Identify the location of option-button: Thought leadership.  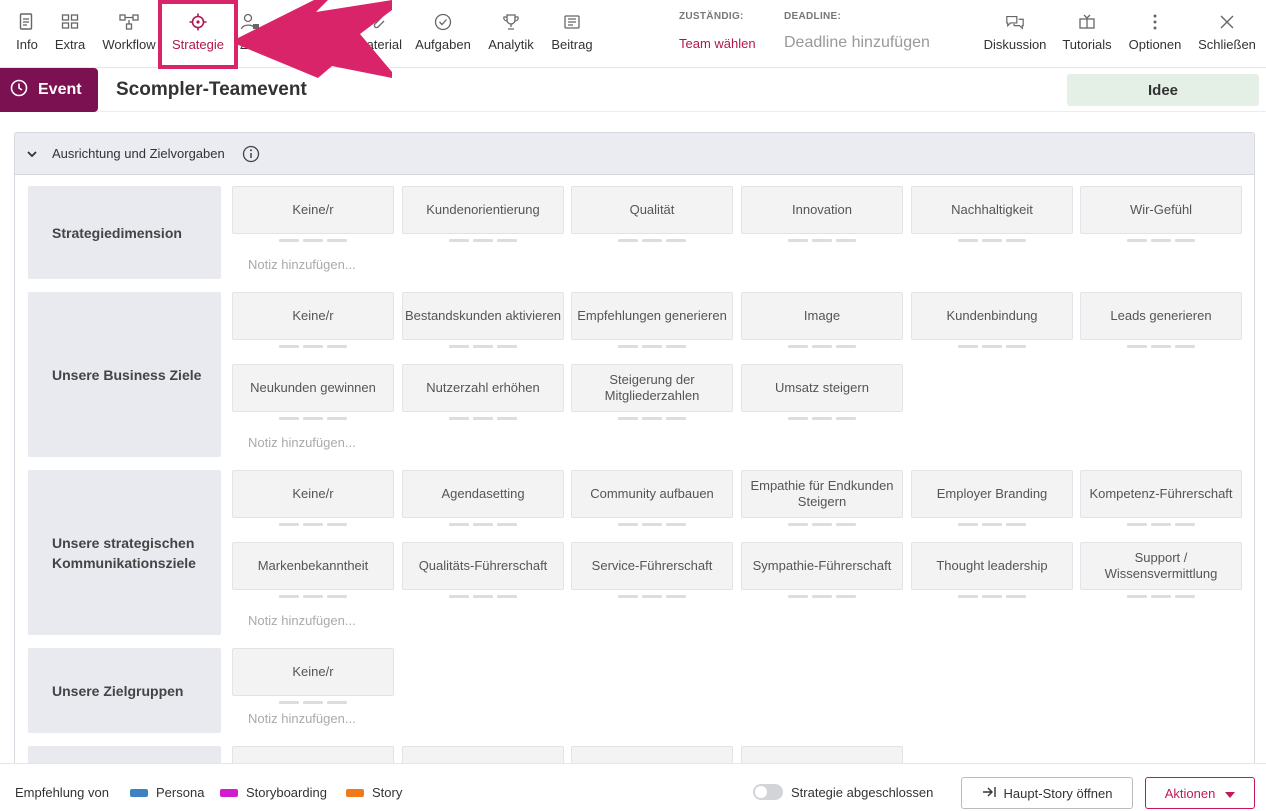
(992, 566).